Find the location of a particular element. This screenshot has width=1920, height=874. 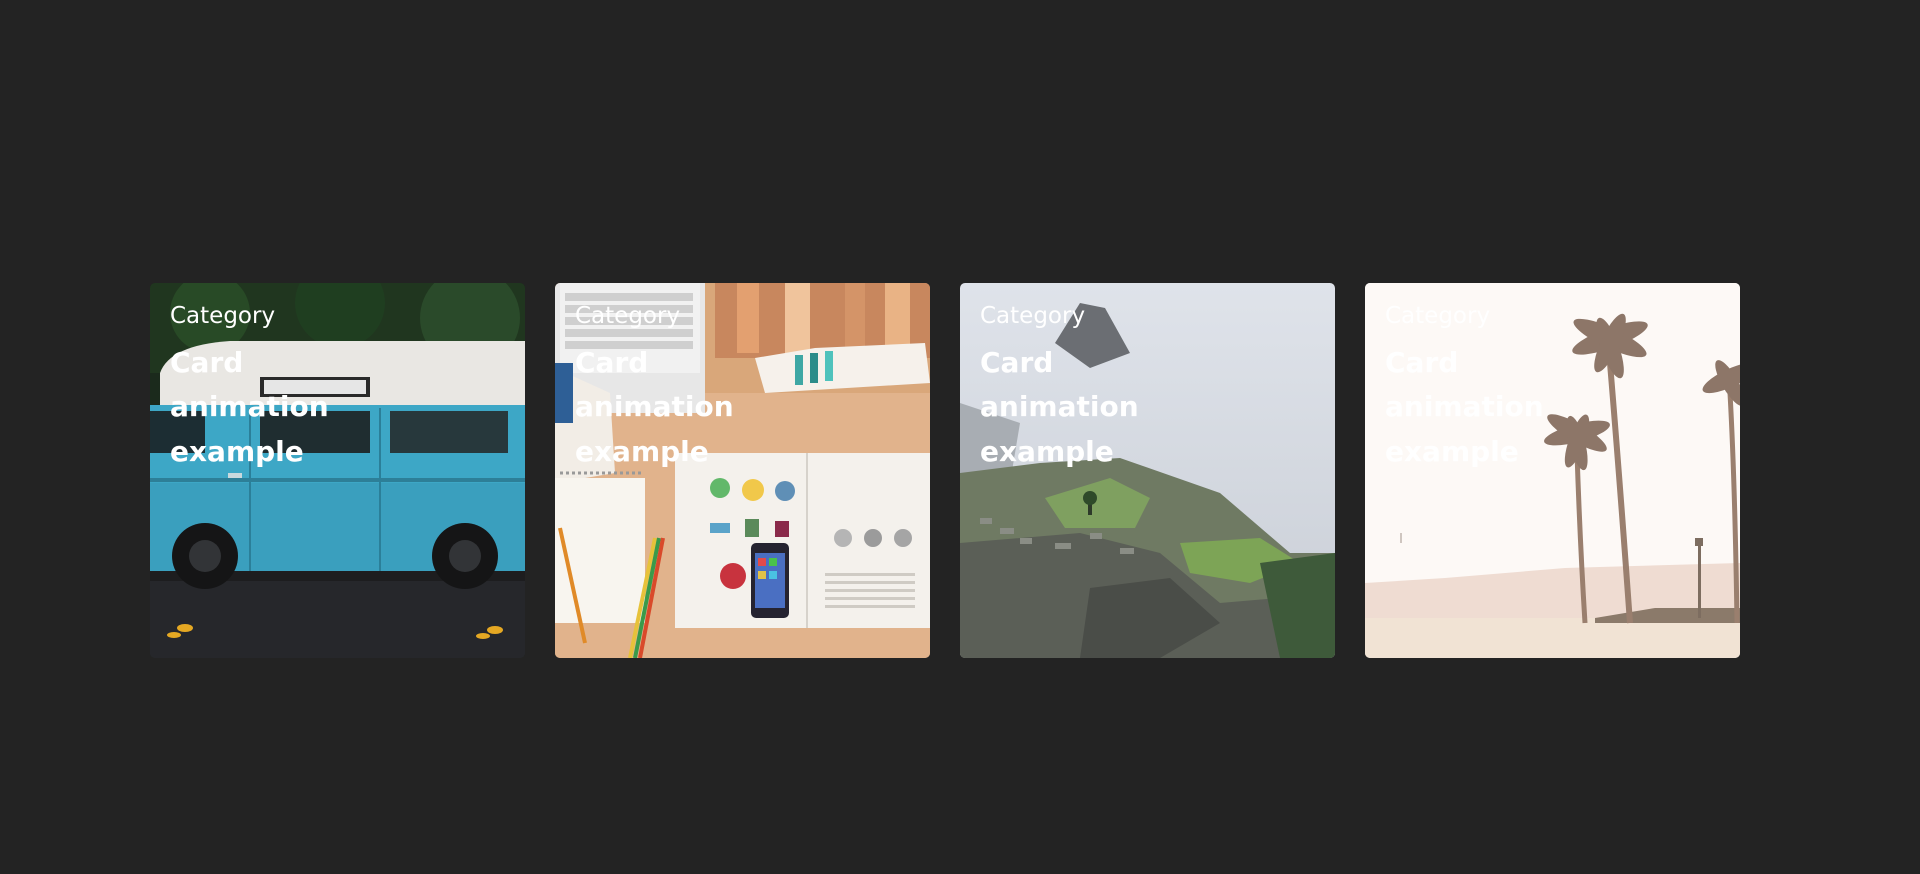

card-van: Category Card animation example is located at coordinates (337, 470).